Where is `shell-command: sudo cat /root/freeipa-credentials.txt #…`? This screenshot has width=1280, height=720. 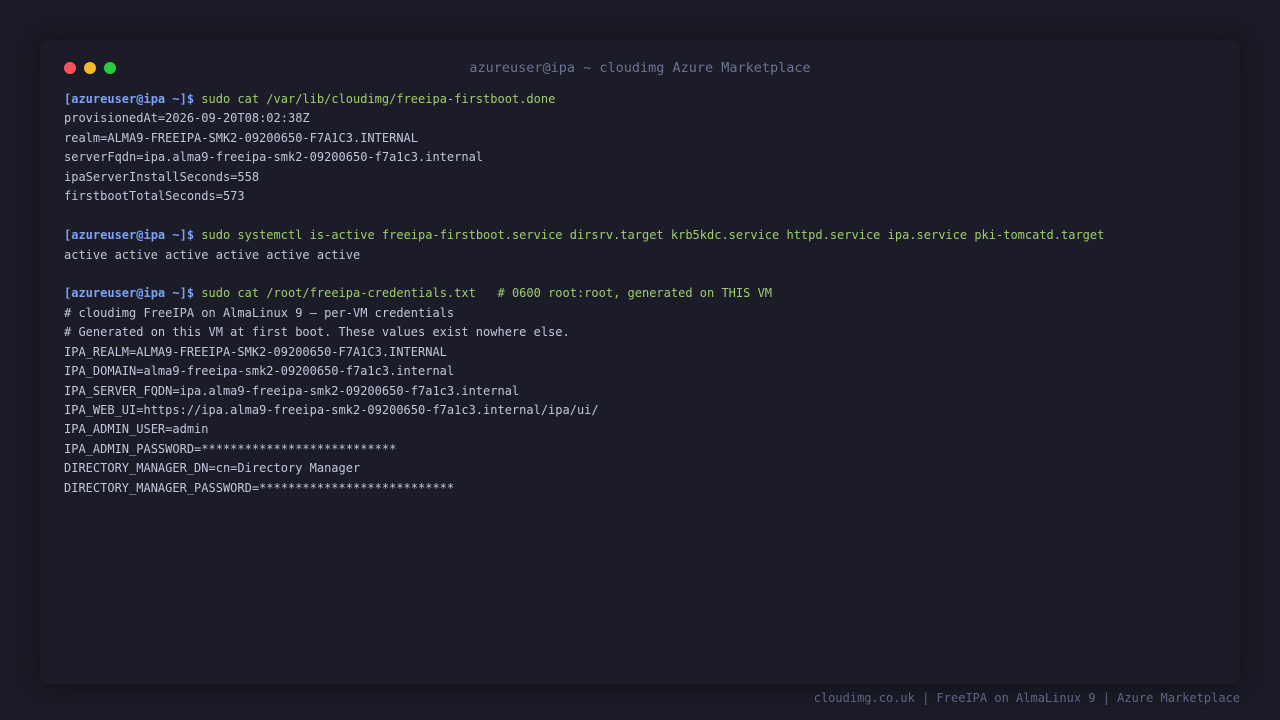 shell-command: sudo cat /root/freeipa-credentials.txt #… is located at coordinates (487, 293).